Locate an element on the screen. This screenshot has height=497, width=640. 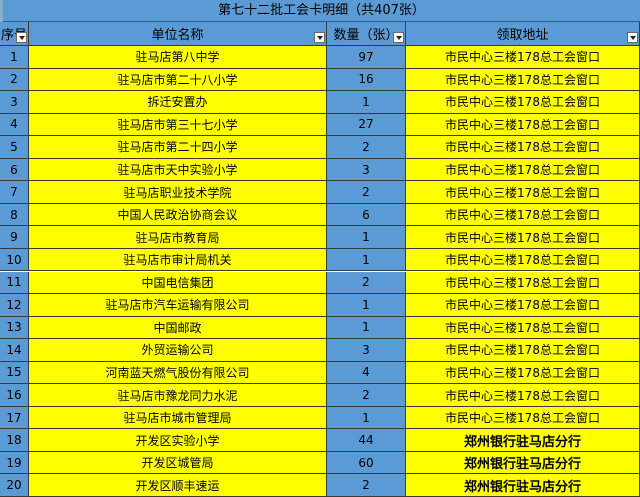
cell-unit: 开发区实验小学 is located at coordinates (178, 440).